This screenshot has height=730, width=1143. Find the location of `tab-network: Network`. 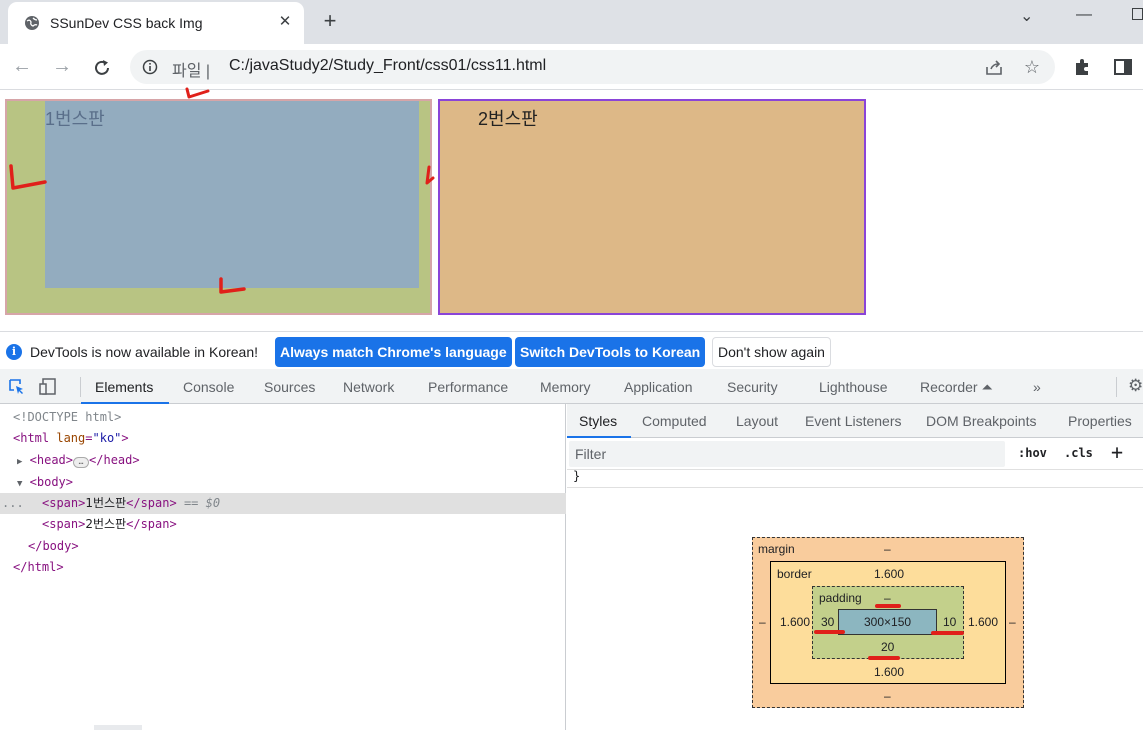

tab-network: Network is located at coordinates (368, 387).